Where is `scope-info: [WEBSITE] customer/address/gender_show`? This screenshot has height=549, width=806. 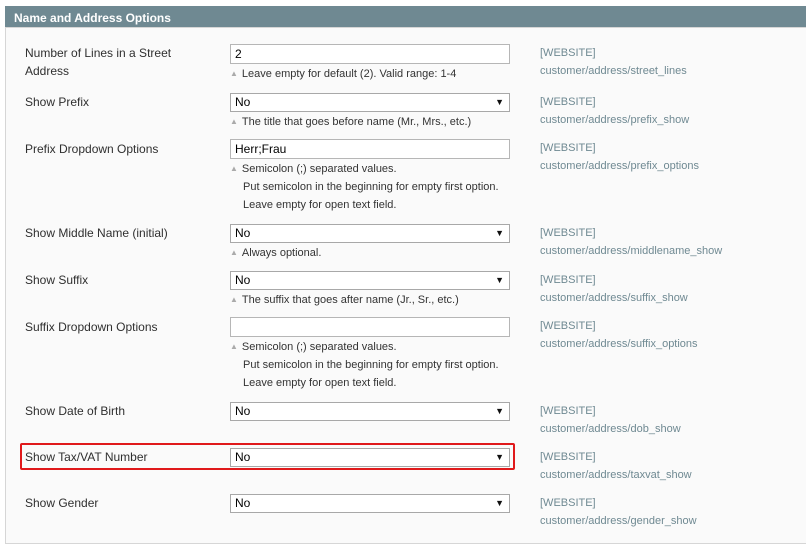 scope-info: [WEBSITE] customer/address/gender_show is located at coordinates (618, 512).